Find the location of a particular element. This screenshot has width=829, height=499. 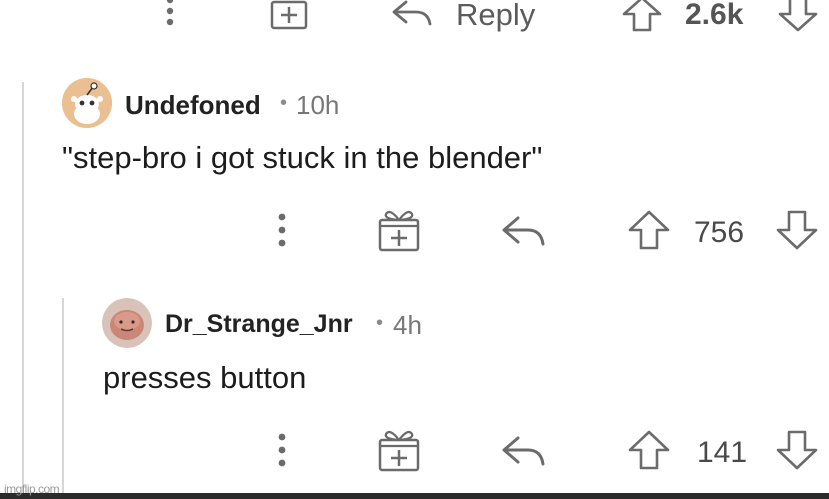

image-bottom-border is located at coordinates (414, 496).